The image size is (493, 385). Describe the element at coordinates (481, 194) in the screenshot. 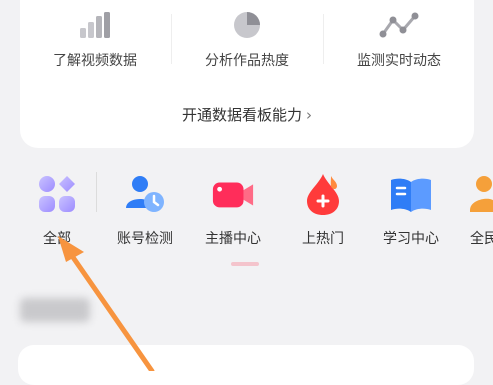

I see `person-icon` at that location.